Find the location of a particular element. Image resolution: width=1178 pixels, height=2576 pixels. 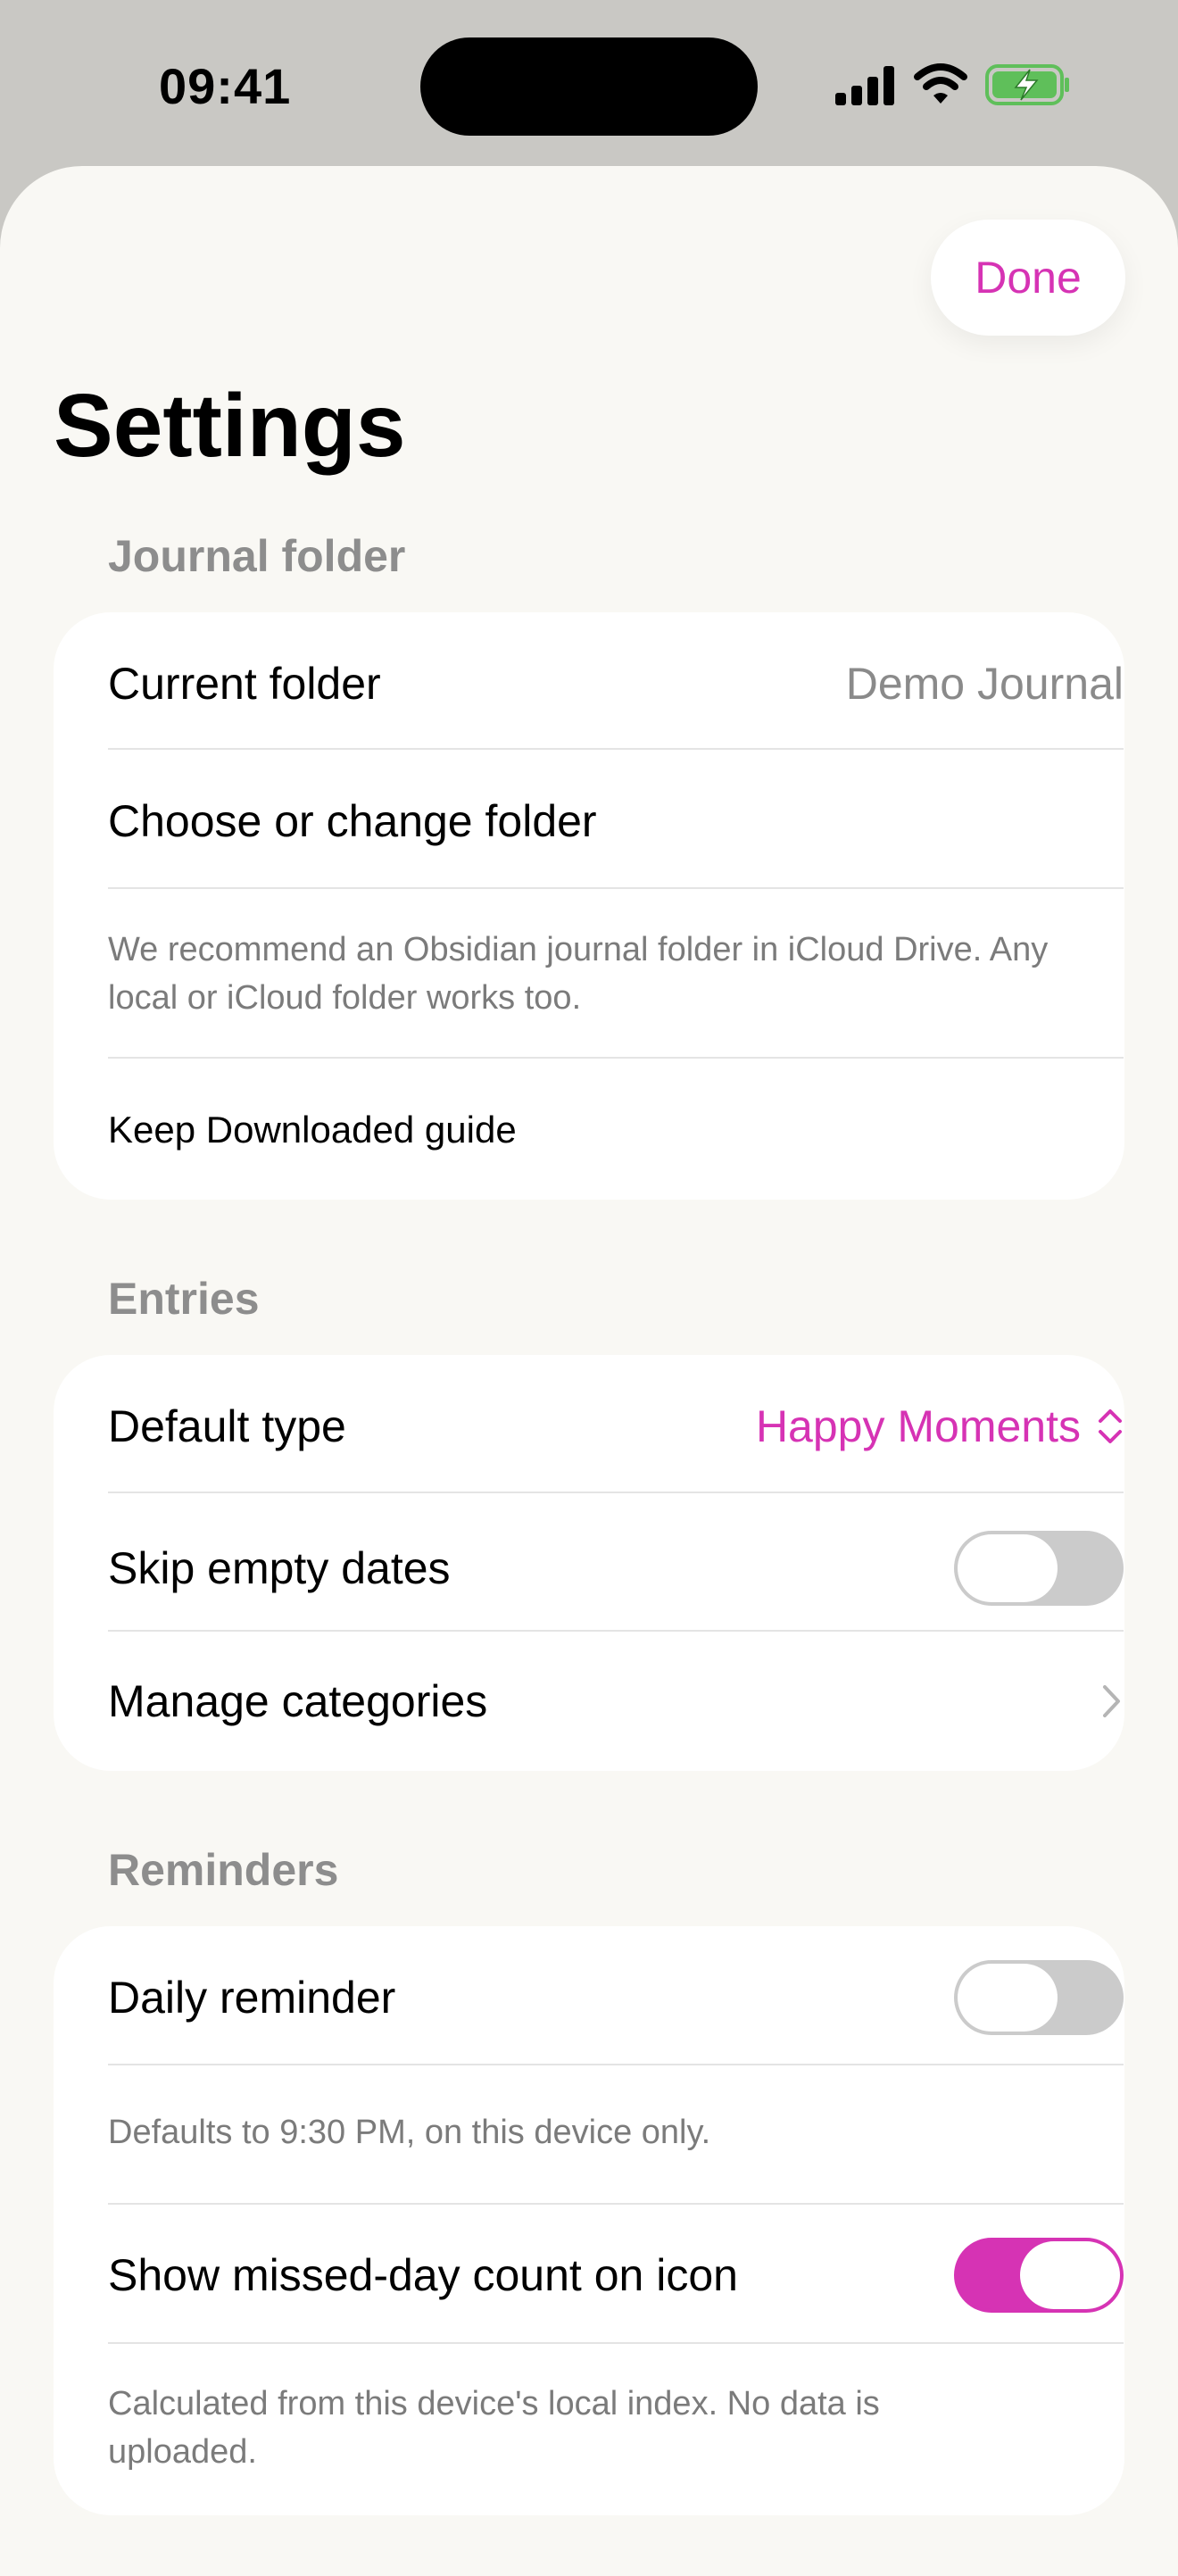

choose-folder-label: Choose or change folder is located at coordinates (352, 821).